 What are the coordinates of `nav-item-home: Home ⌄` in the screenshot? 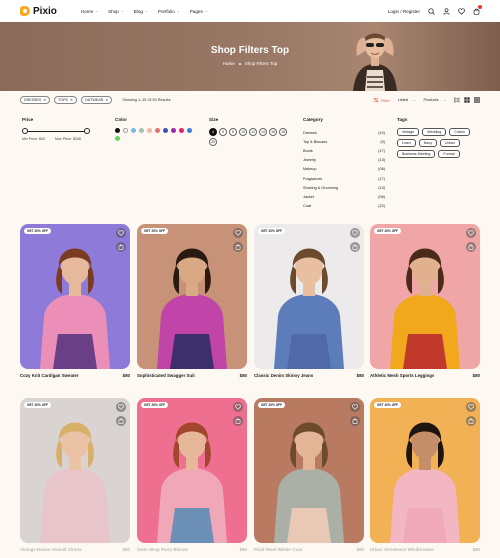 It's located at (89, 11).